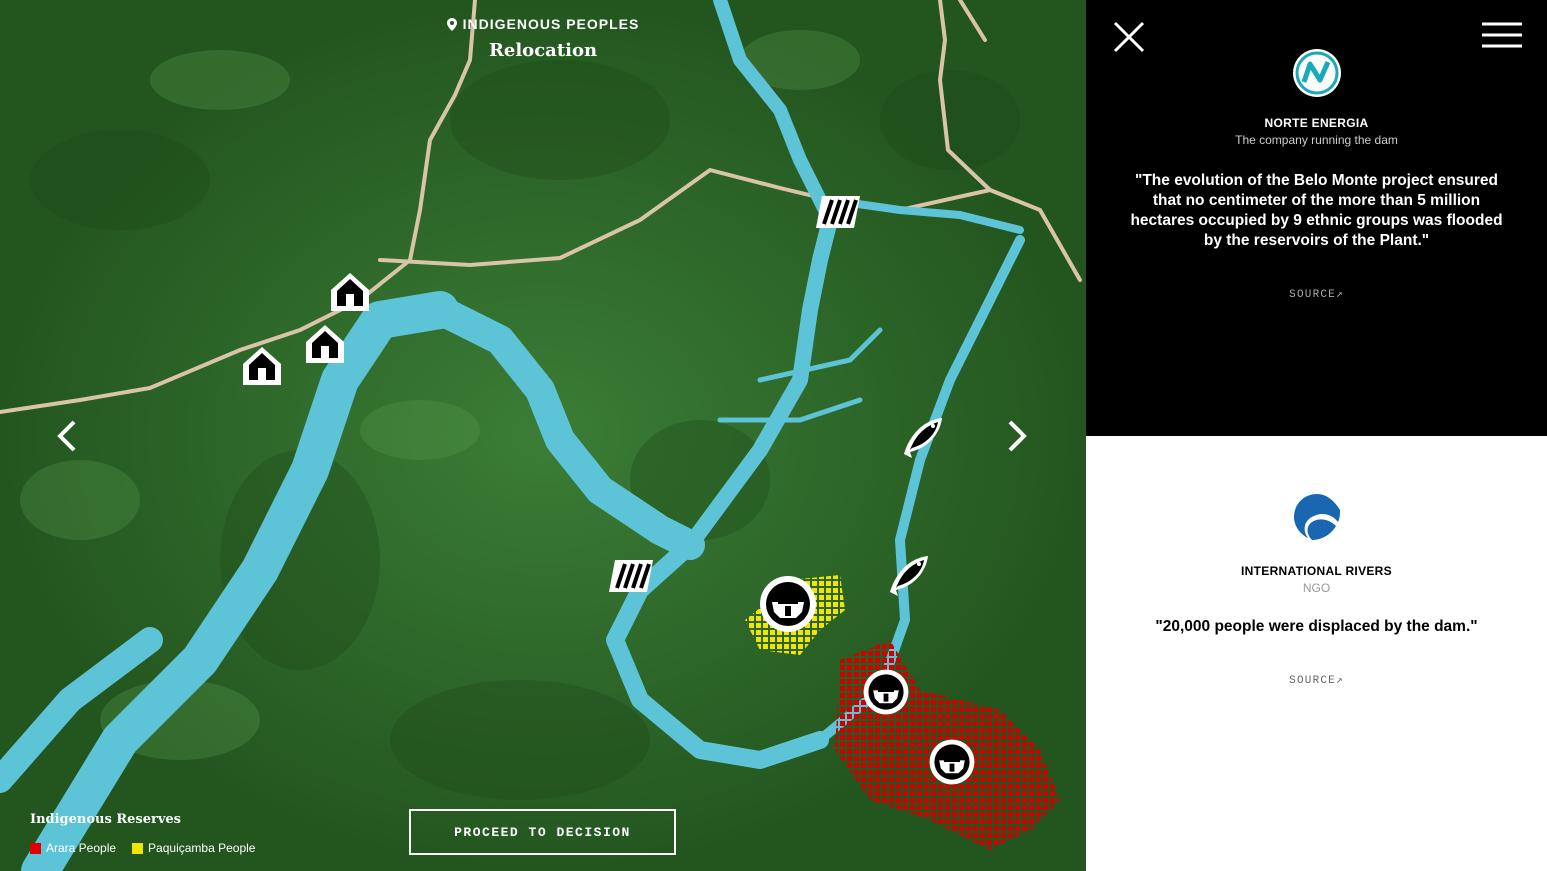  What do you see at coordinates (1317, 73) in the screenshot?
I see `norte-energia-logo-icon` at bounding box center [1317, 73].